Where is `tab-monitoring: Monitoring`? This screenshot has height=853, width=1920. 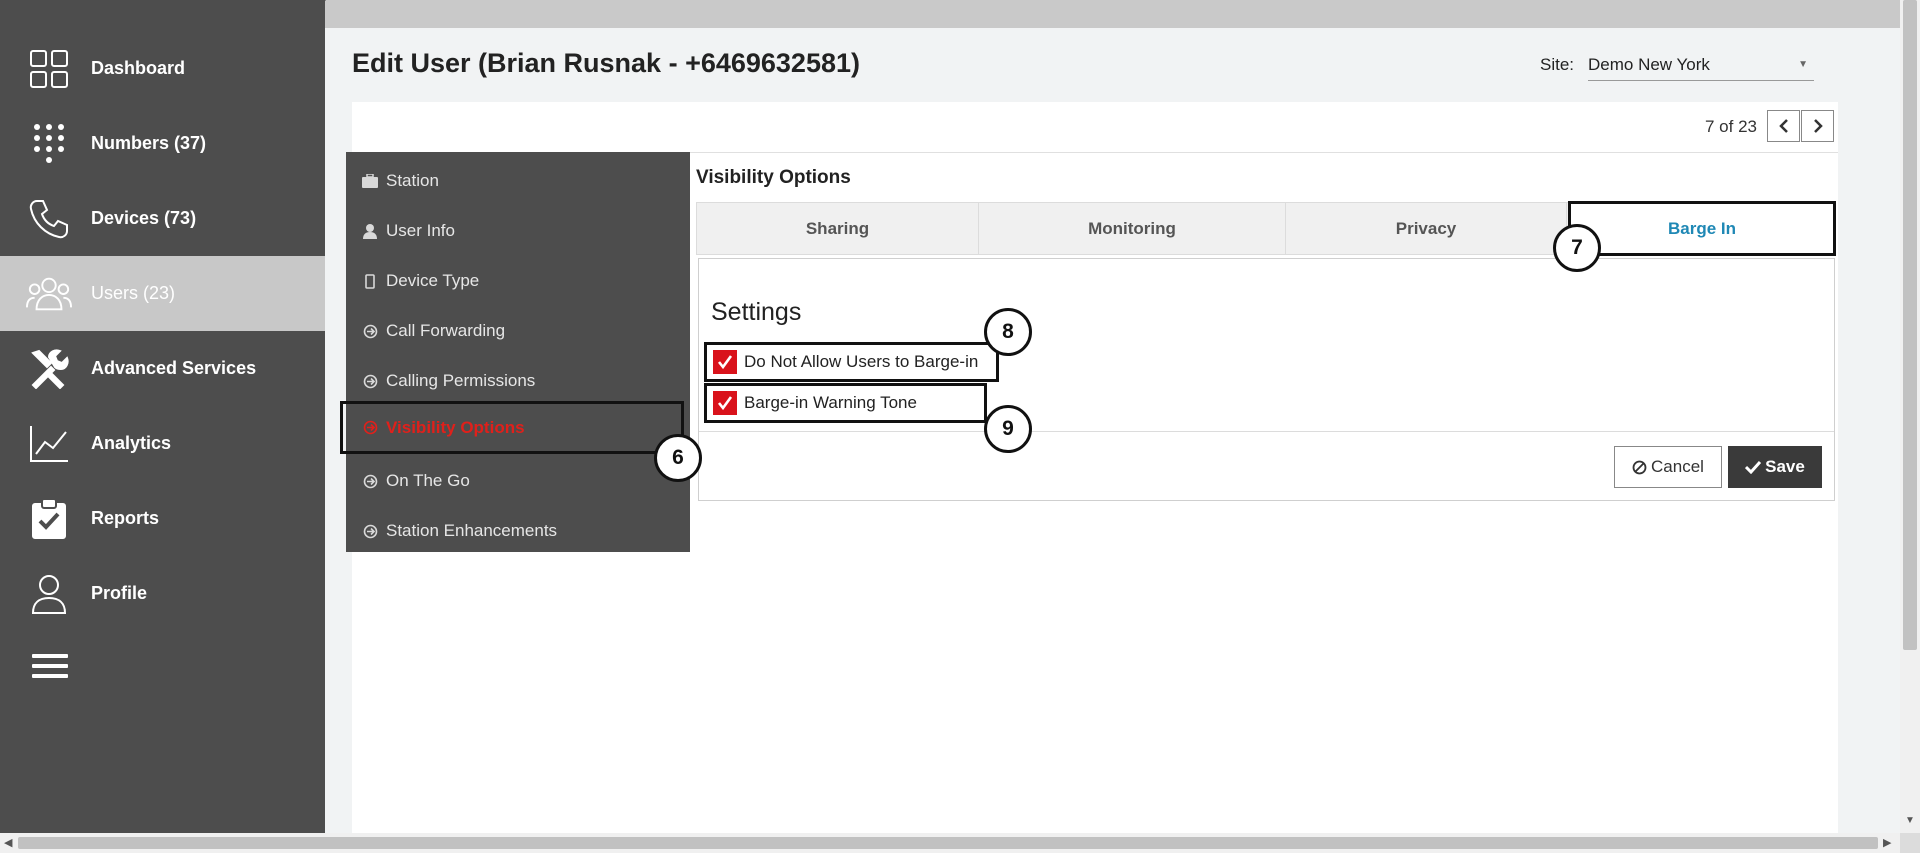
tab-monitoring: Monitoring is located at coordinates (1132, 228).